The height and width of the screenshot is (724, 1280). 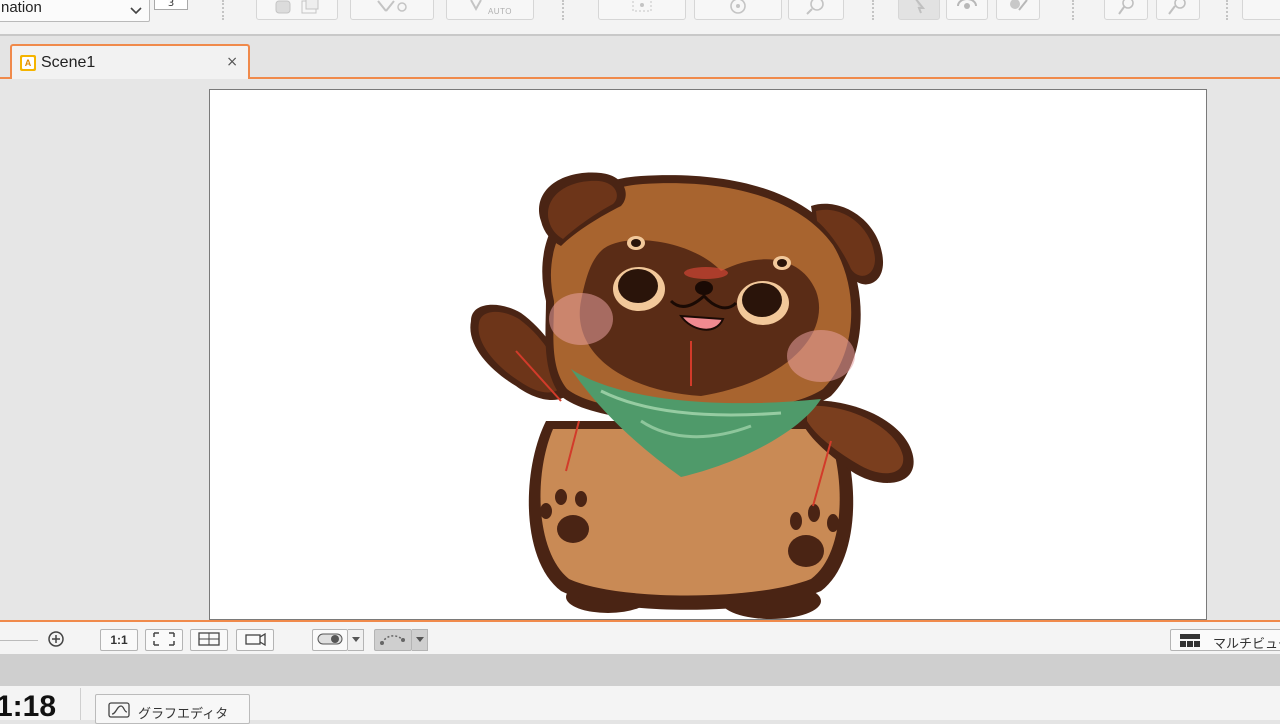 I want to click on magnify-tool-button, so click(x=816, y=10).